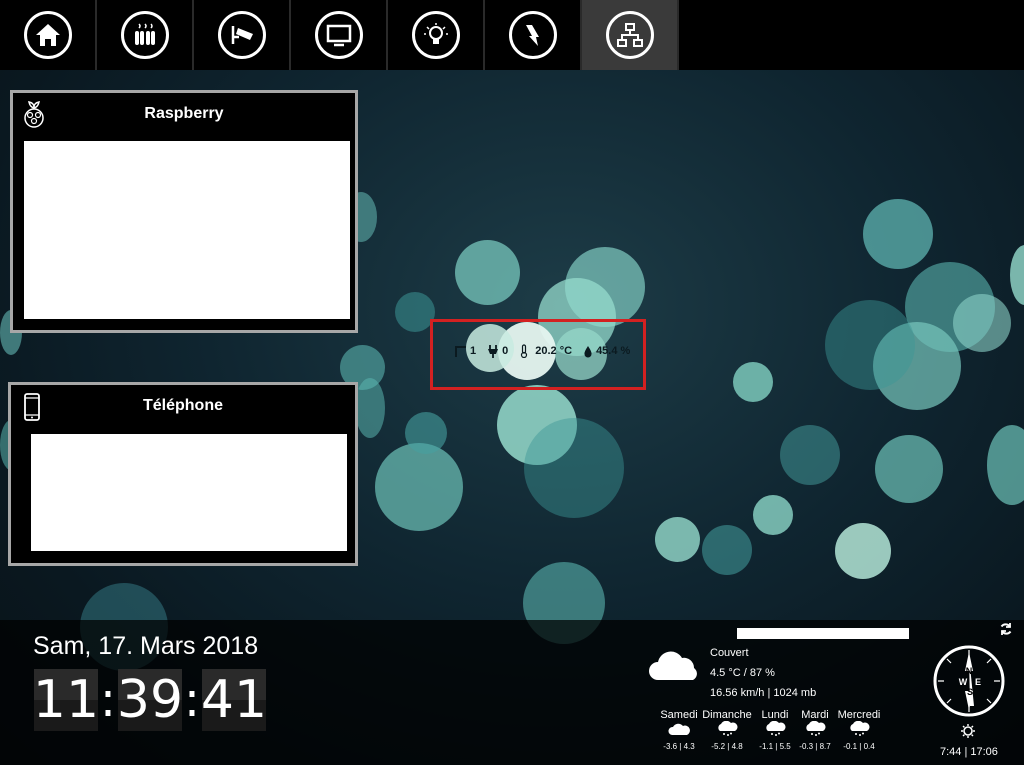 This screenshot has height=765, width=1024. I want to click on panel-title: Raspberry, so click(184, 113).